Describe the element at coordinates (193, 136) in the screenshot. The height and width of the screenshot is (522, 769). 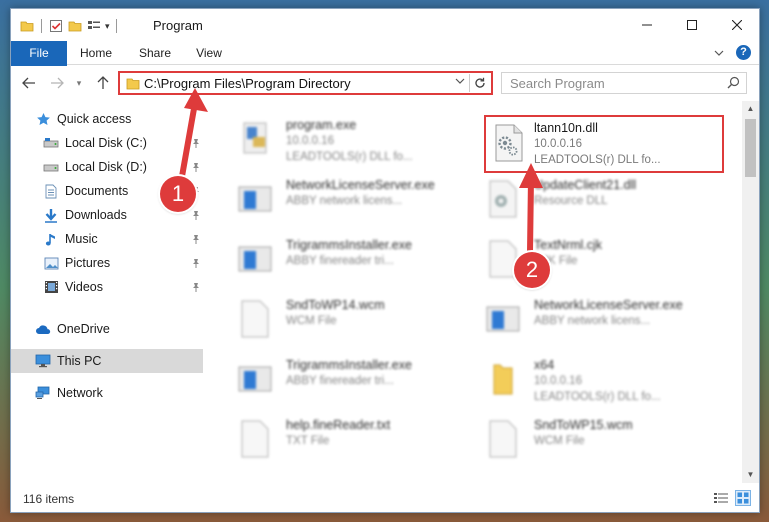
I see `step1-arrow` at that location.